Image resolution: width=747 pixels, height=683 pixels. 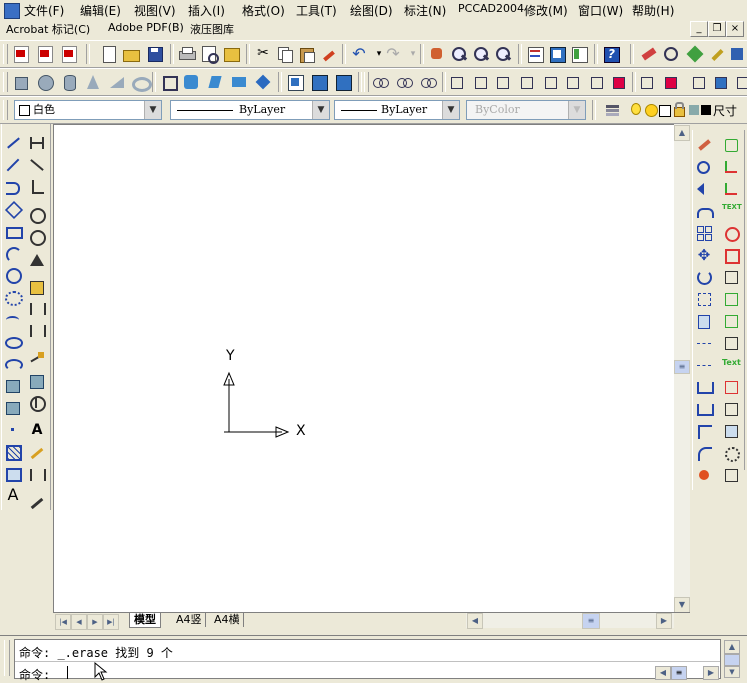 I want to click on pccad-spring-icon, so click(x=731, y=453).